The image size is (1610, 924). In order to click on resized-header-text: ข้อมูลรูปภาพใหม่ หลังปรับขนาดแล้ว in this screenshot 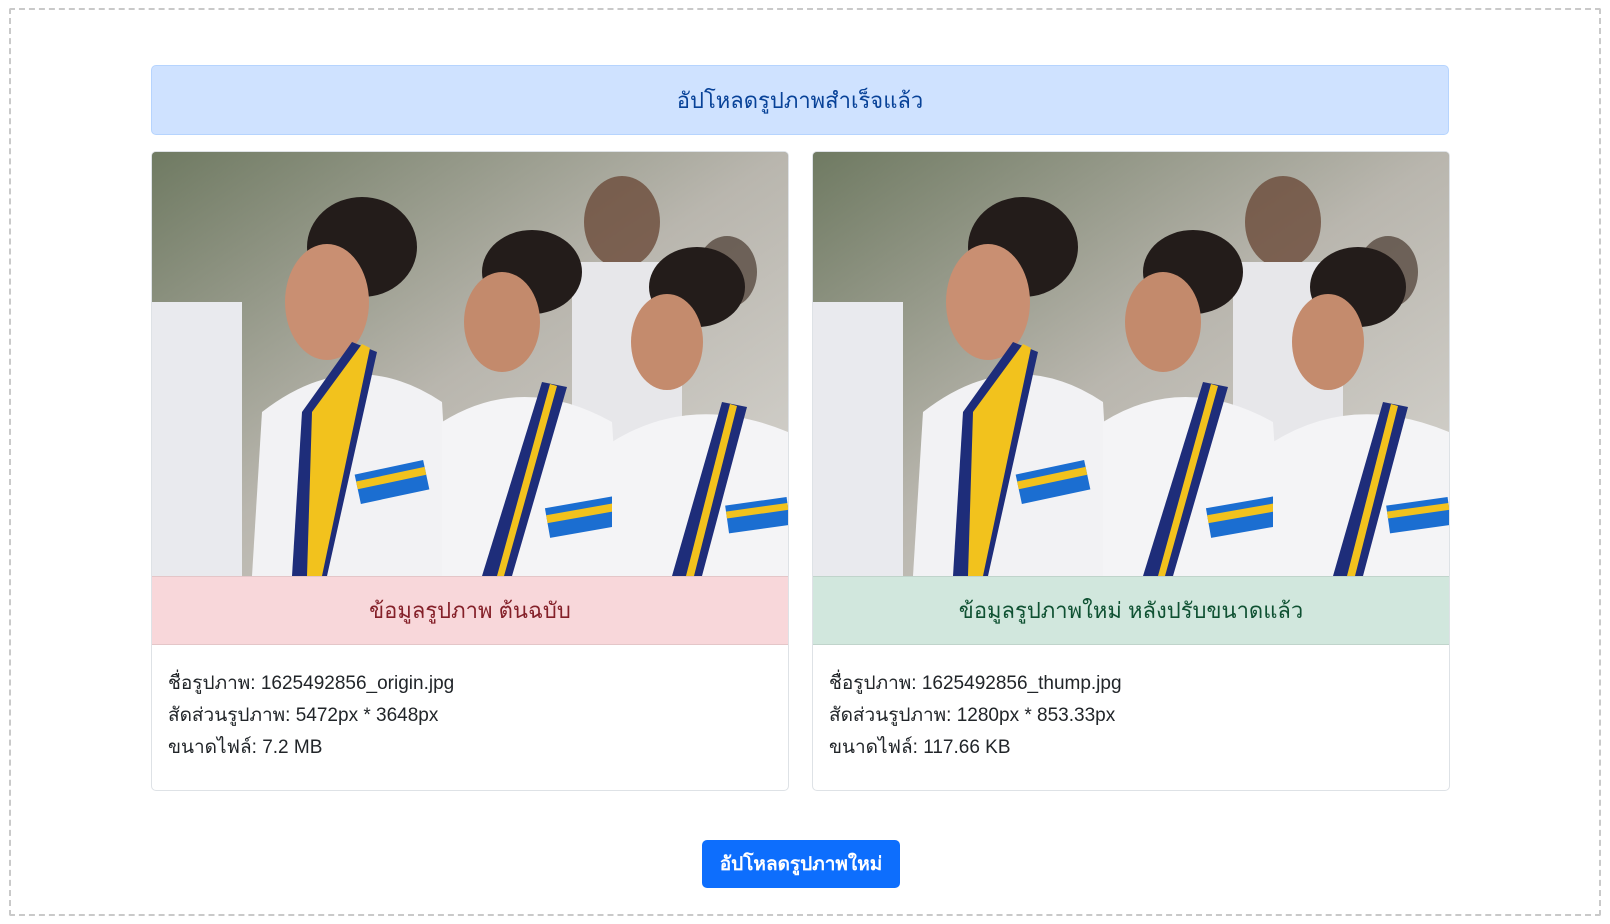, I will do `click(1131, 610)`.